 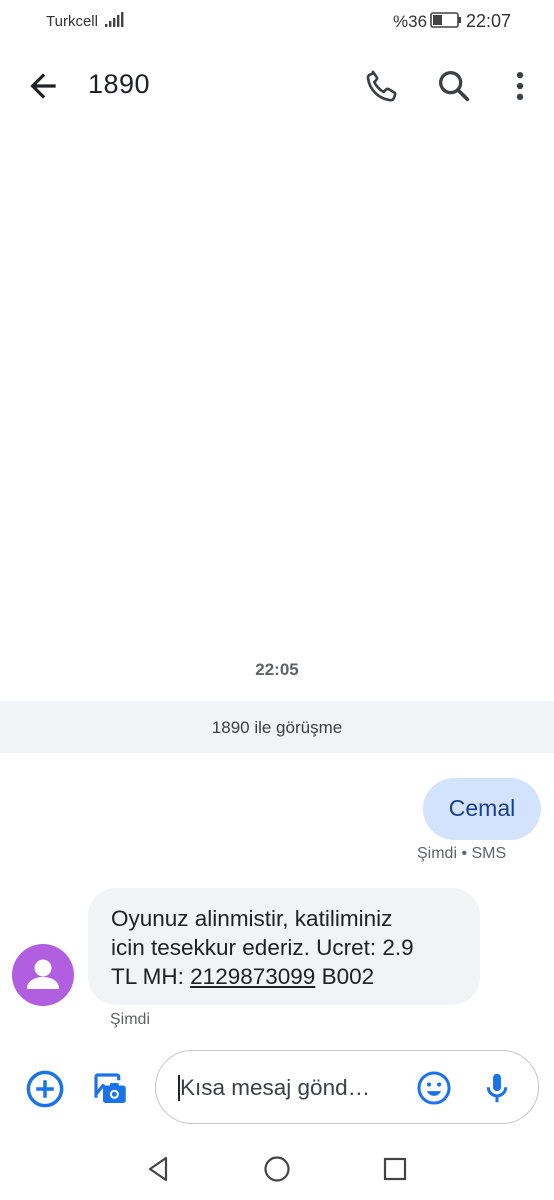 What do you see at coordinates (72, 21) in the screenshot?
I see `carrier-name: Turkcell` at bounding box center [72, 21].